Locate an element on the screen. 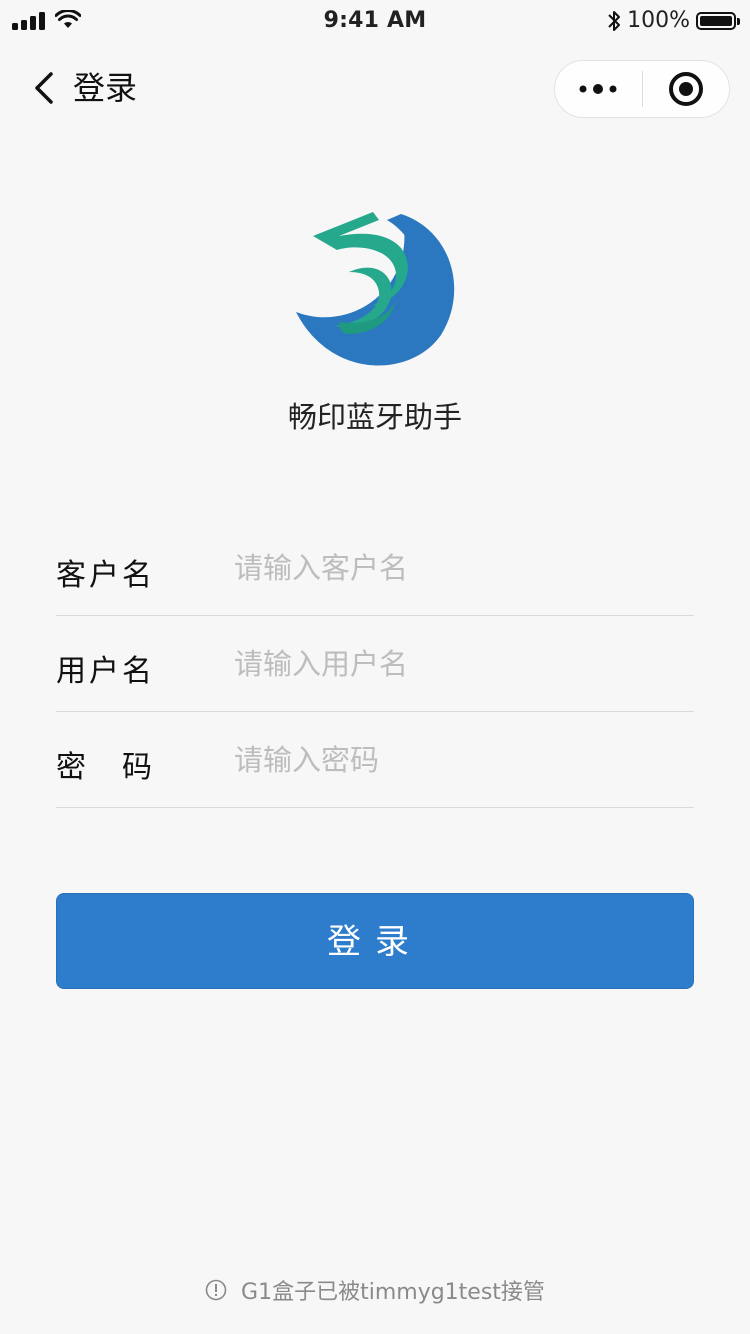 This screenshot has width=750, height=1334. page-title: 登录 is located at coordinates (105, 88).